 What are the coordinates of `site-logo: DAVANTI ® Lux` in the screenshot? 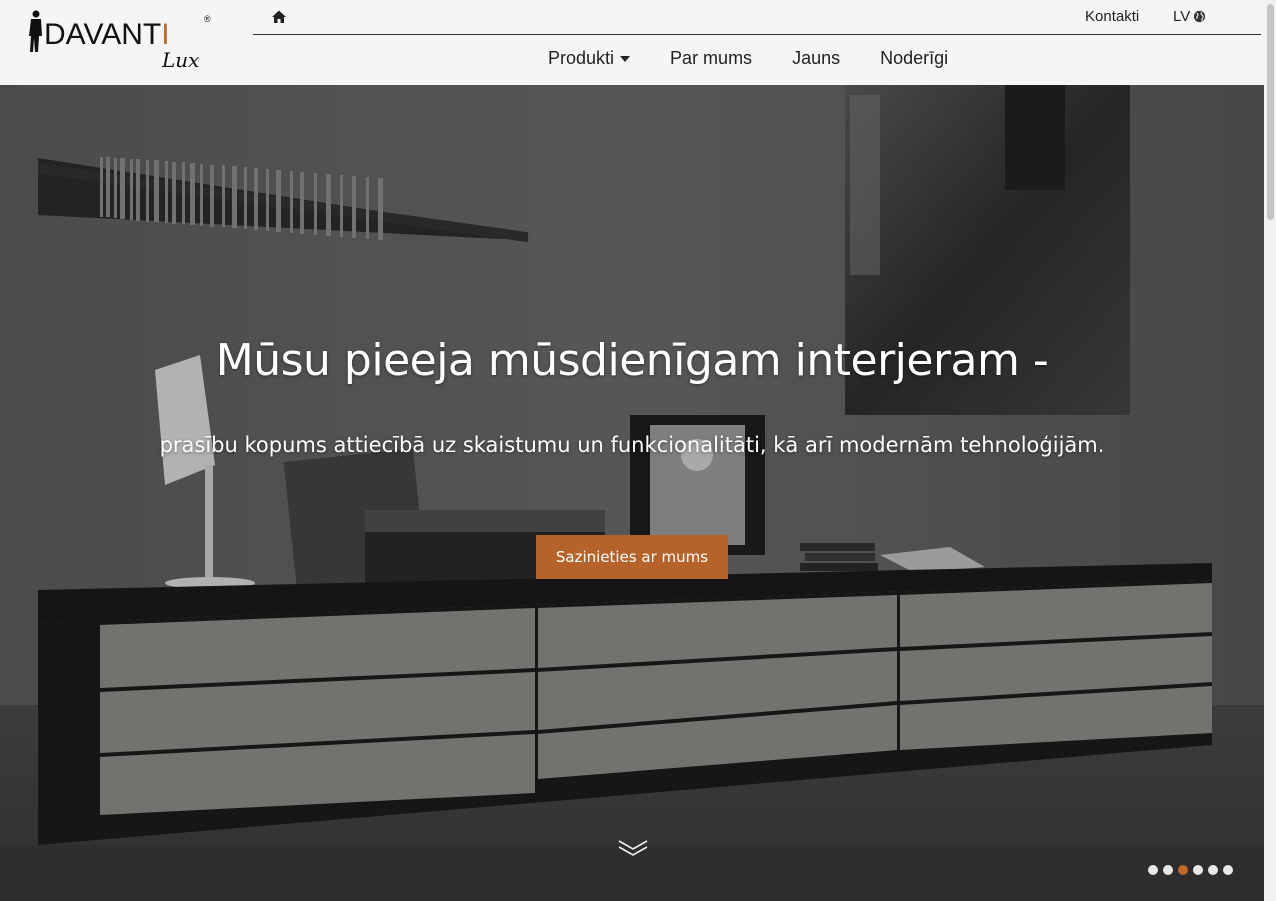 It's located at (123, 41).